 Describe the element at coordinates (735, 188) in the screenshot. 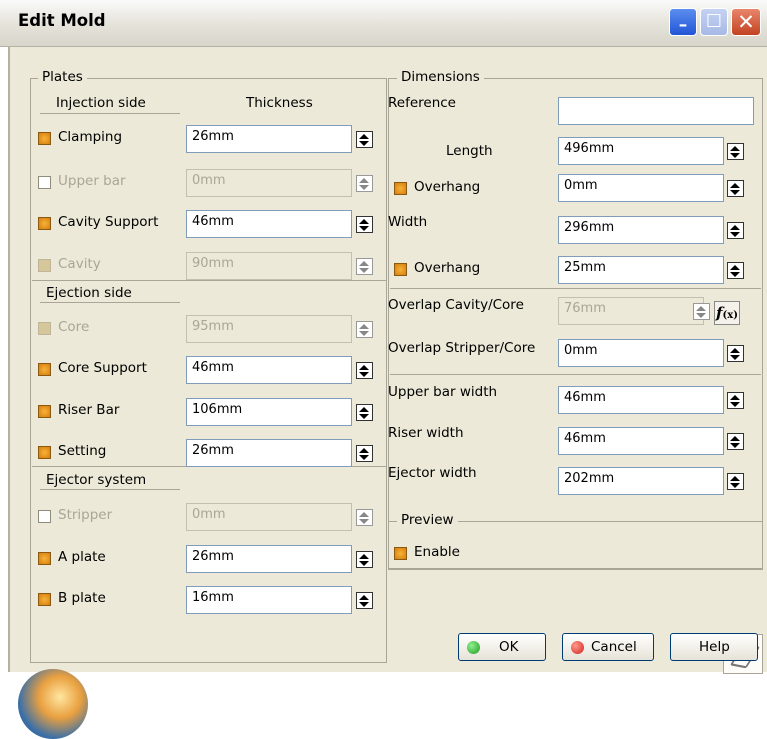

I see `overhang-length-spinner` at that location.